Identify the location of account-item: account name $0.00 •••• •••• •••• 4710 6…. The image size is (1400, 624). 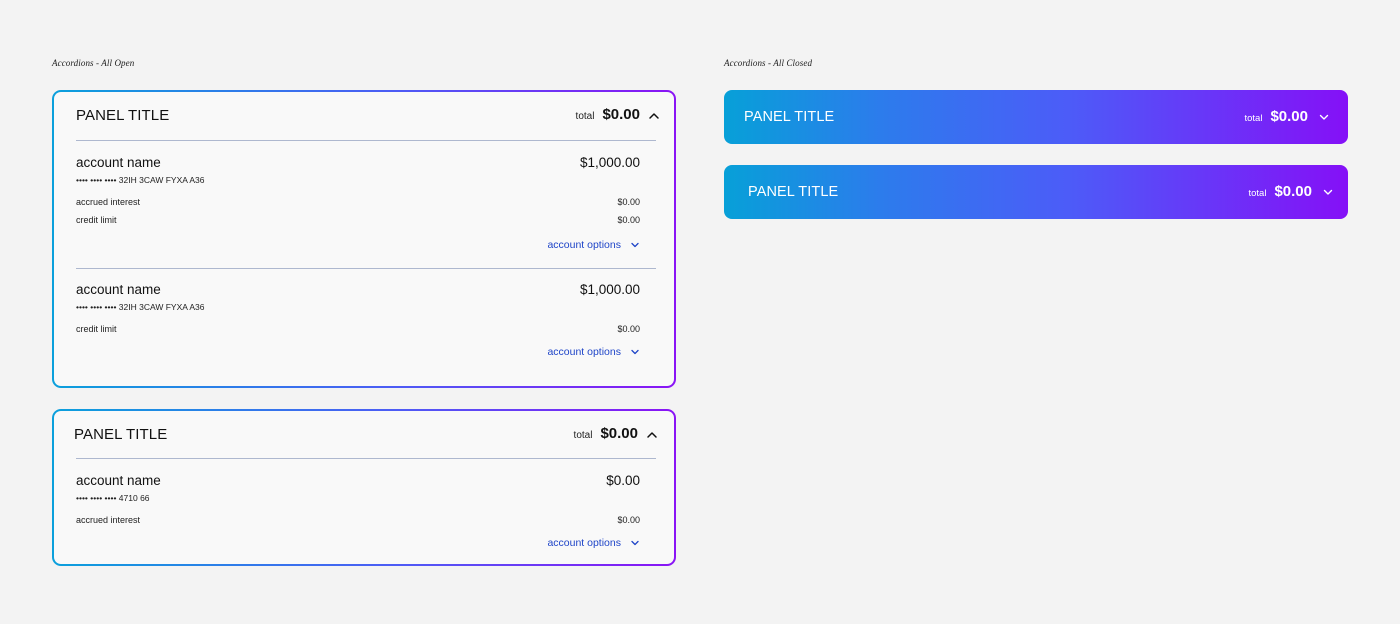
(358, 513).